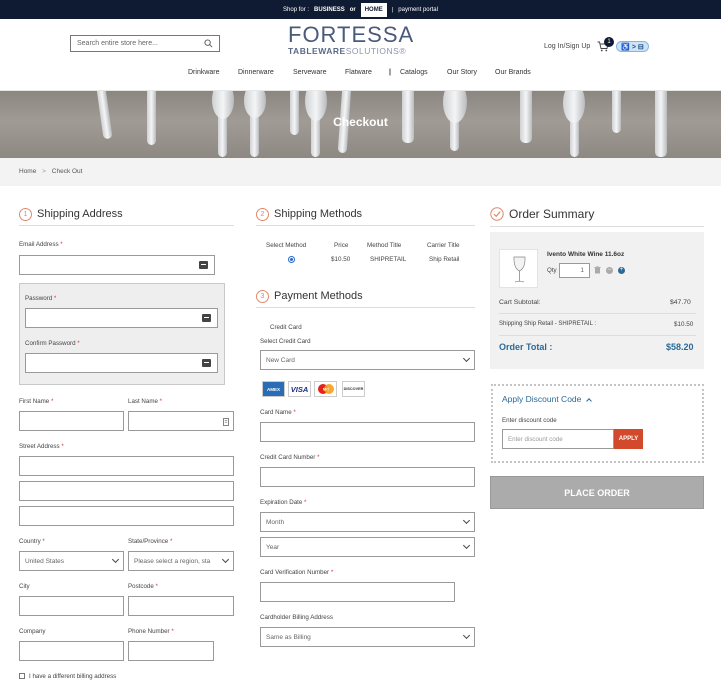 The height and width of the screenshot is (698, 721). I want to click on logo-tagline: TABLEWARESOLUTIONS®, so click(347, 51).